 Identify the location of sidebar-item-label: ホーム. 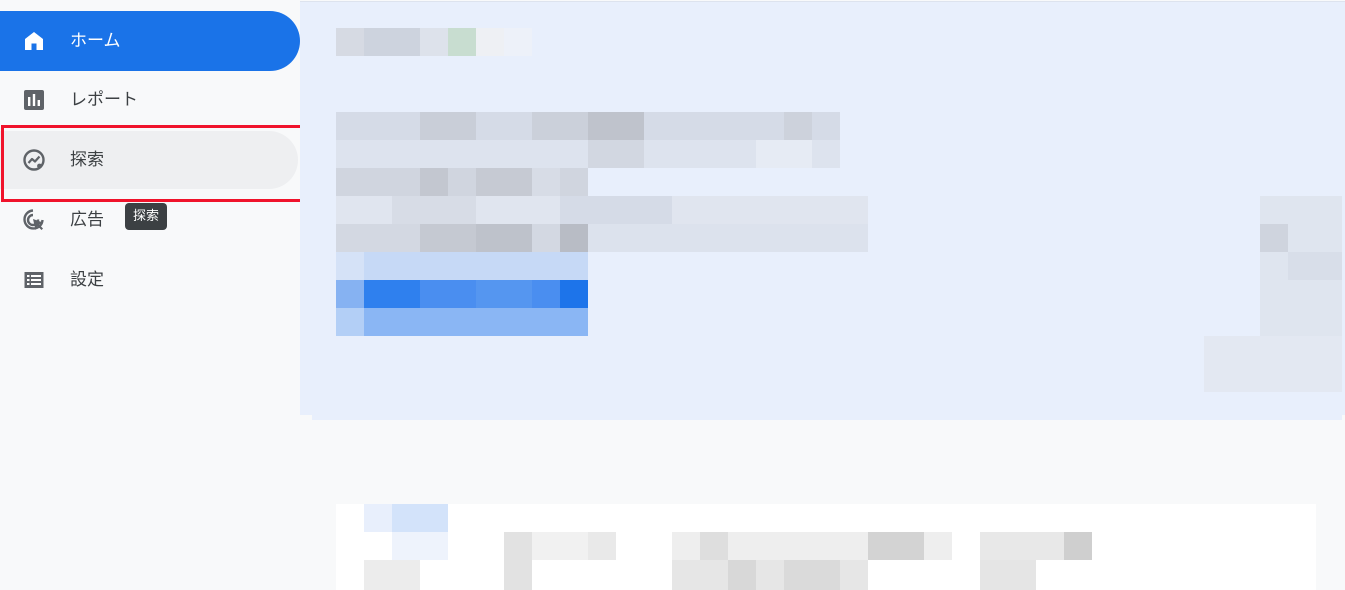
(95, 41).